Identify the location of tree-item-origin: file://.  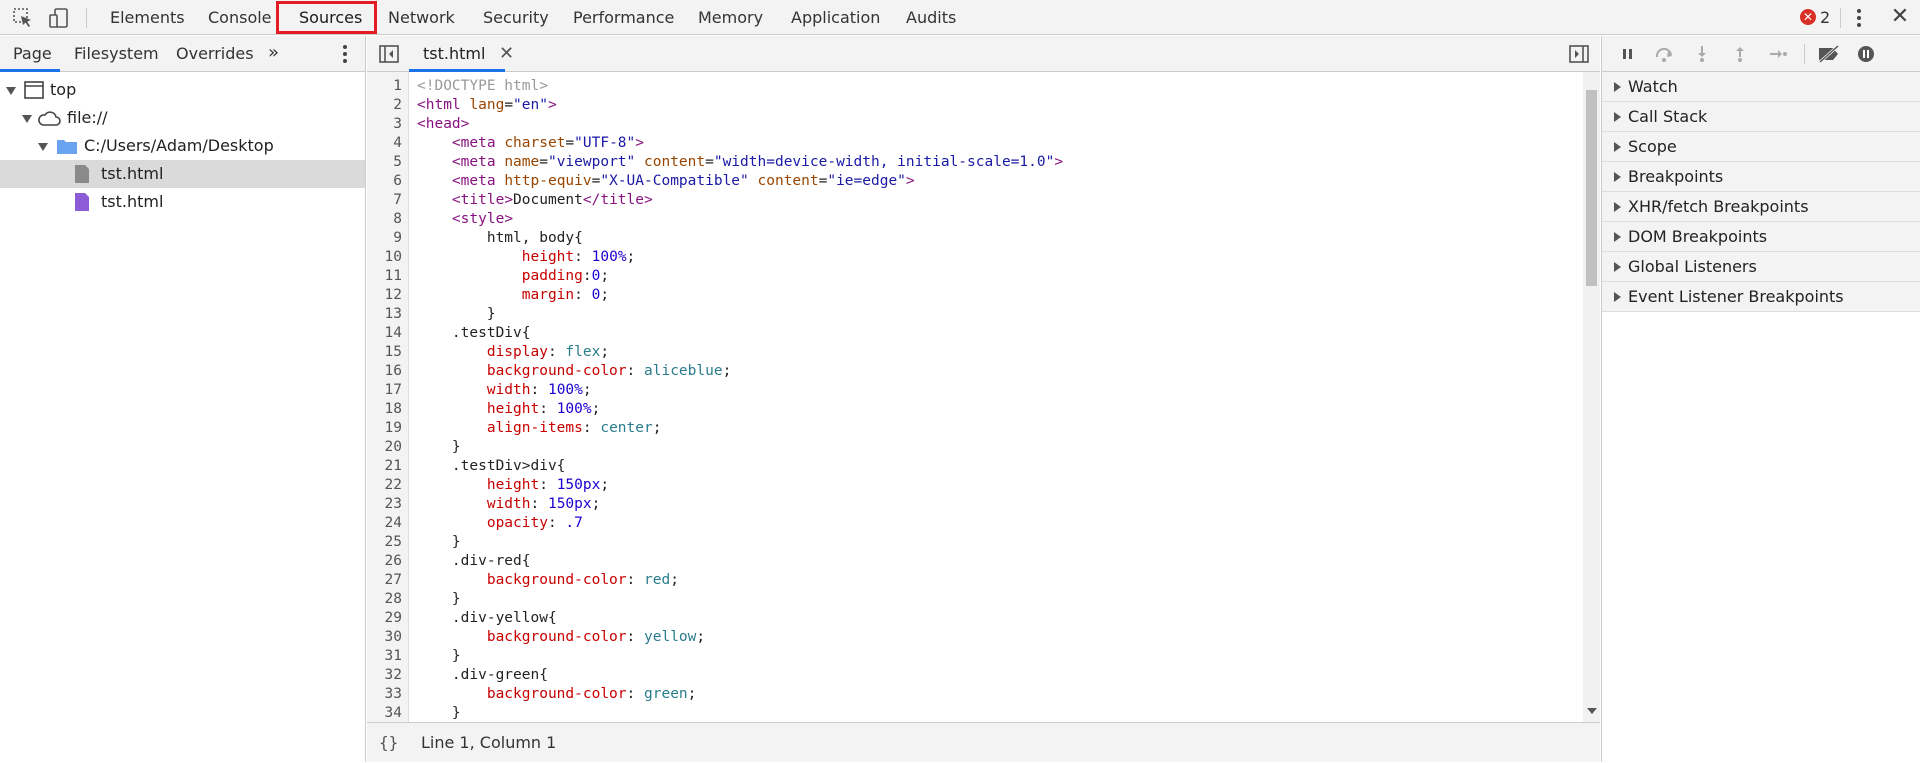
(182, 118).